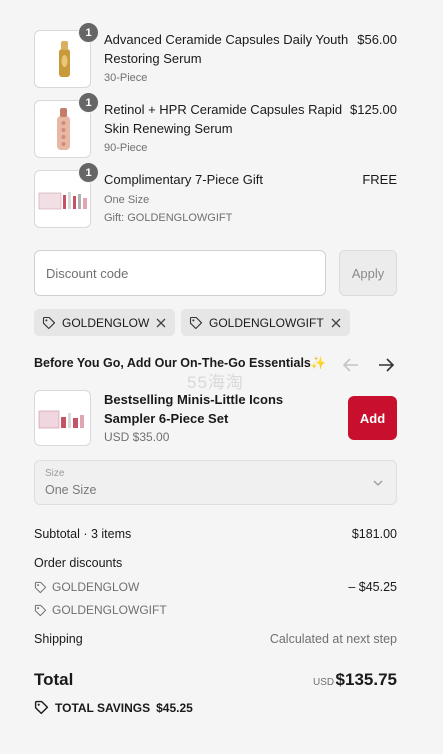 The image size is (443, 754). What do you see at coordinates (54, 679) in the screenshot?
I see `total-label: Total` at bounding box center [54, 679].